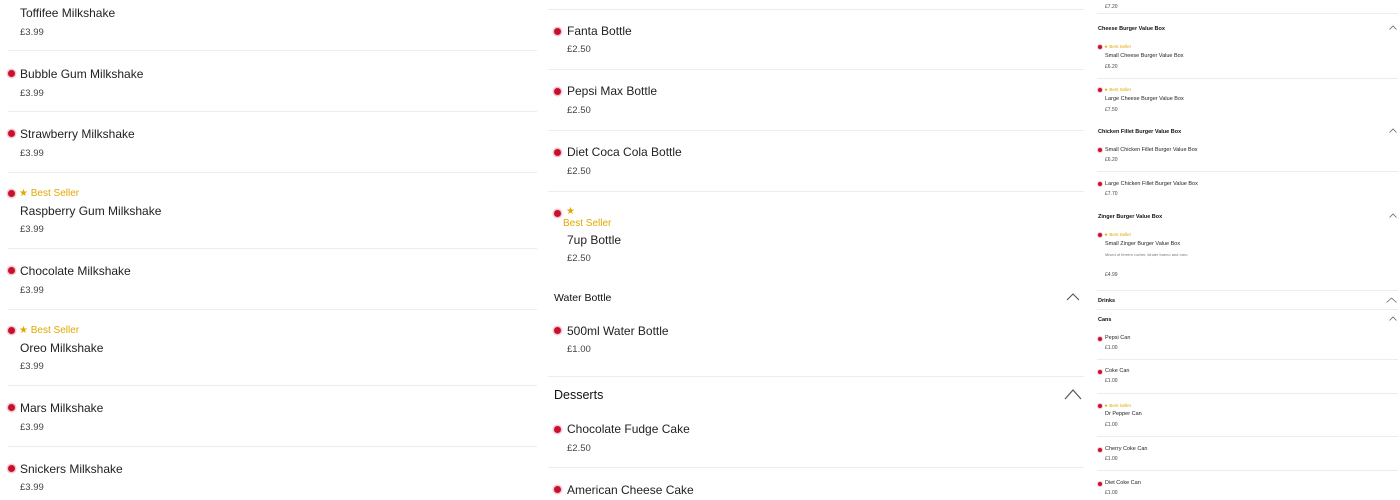 This screenshot has height=500, width=1400. I want to click on menu-item: Toffifee Milkshake £3.99, so click(272, 25).